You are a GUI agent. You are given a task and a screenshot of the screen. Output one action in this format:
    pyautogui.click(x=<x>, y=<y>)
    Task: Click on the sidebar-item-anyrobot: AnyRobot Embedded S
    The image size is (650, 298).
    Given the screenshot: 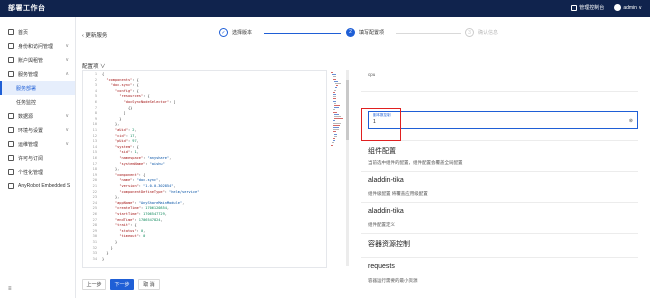 What is the action you would take?
    pyautogui.click(x=37, y=186)
    